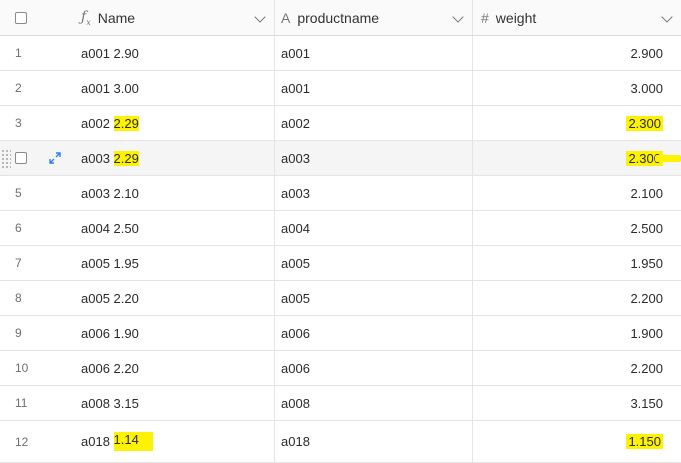 The height and width of the screenshot is (463, 681). I want to click on row-index: 6, so click(18, 228).